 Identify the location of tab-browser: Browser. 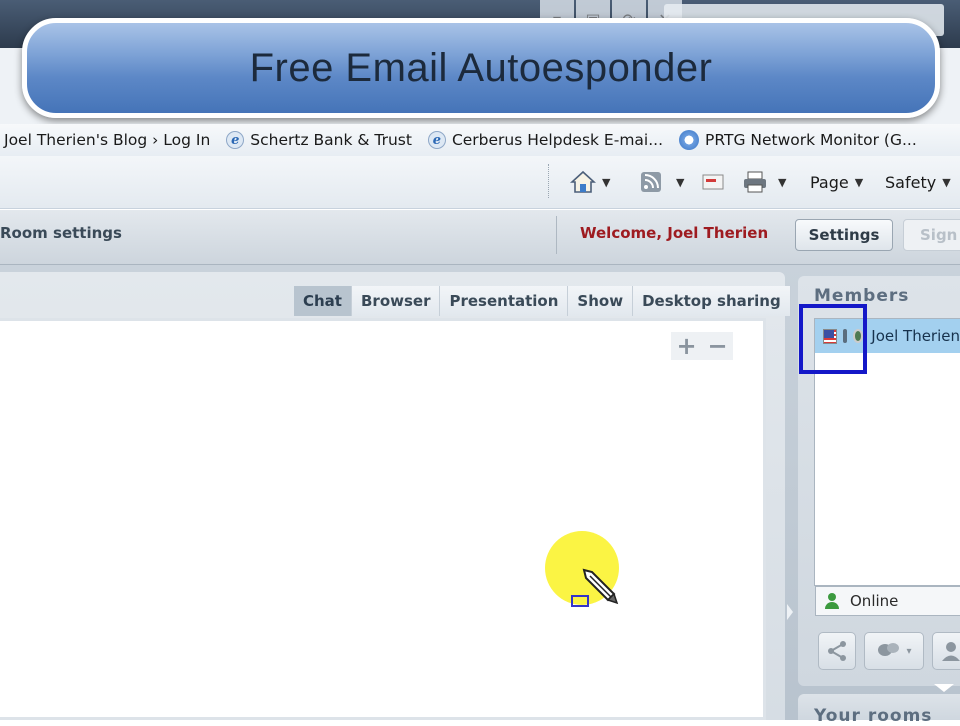
(396, 301).